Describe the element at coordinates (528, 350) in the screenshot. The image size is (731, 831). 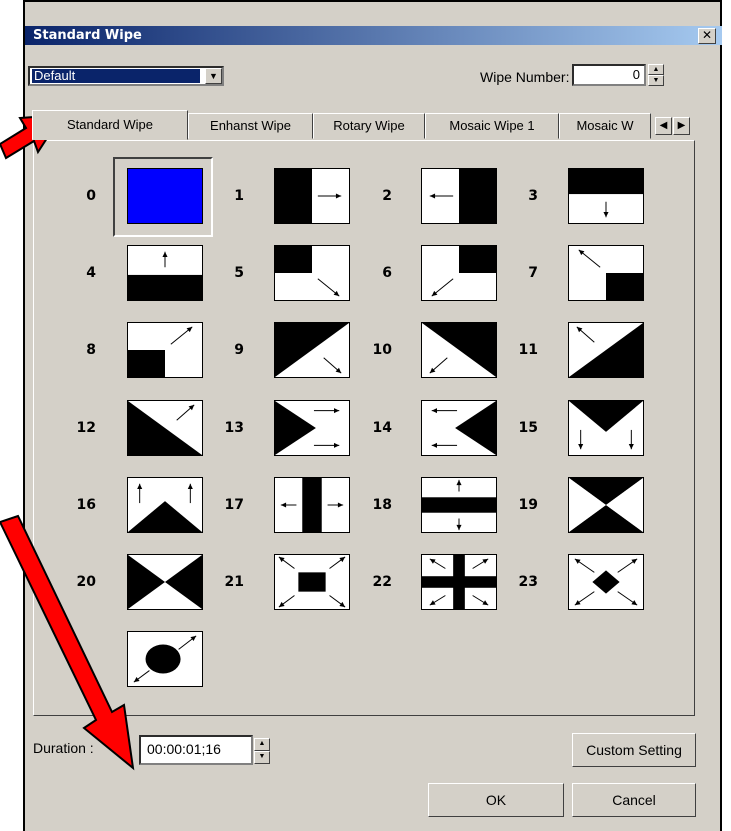
I see `wipe-number-label: 11` at that location.